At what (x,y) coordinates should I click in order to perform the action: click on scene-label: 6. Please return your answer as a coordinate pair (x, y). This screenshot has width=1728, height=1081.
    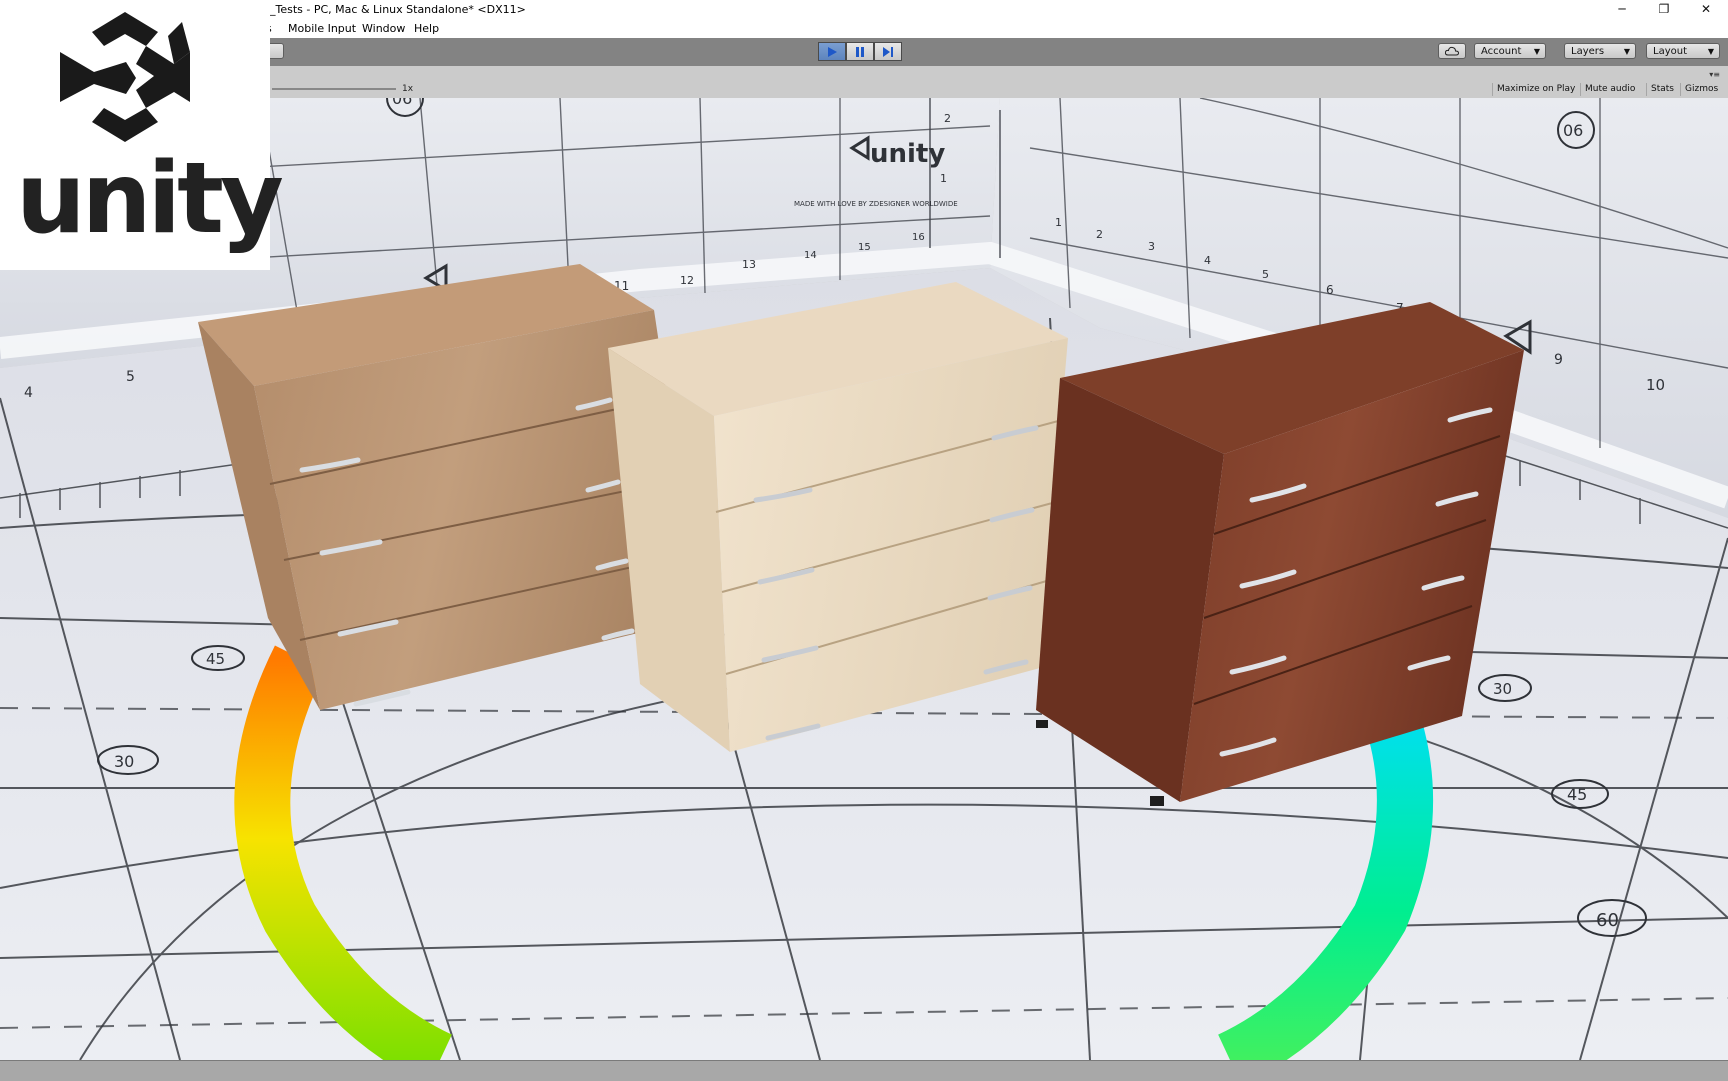
    Looking at the image, I should click on (1330, 290).